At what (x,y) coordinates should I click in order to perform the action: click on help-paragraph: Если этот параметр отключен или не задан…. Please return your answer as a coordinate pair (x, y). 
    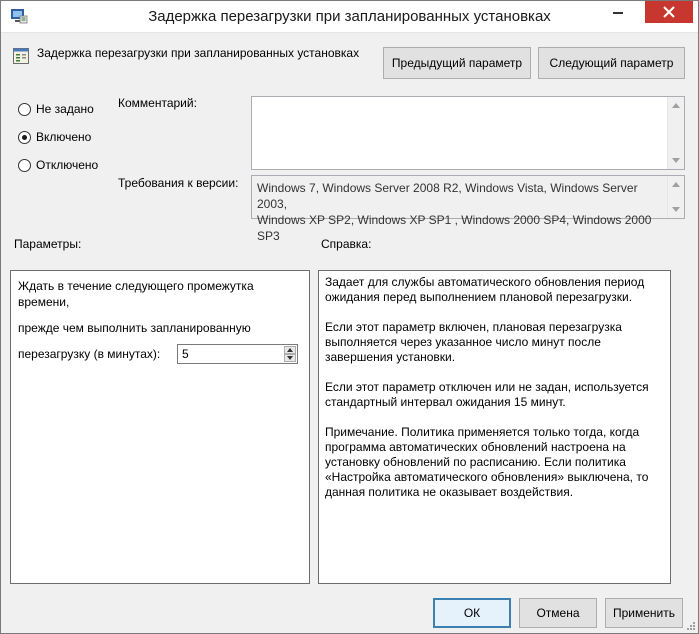
    Looking at the image, I should click on (487, 394).